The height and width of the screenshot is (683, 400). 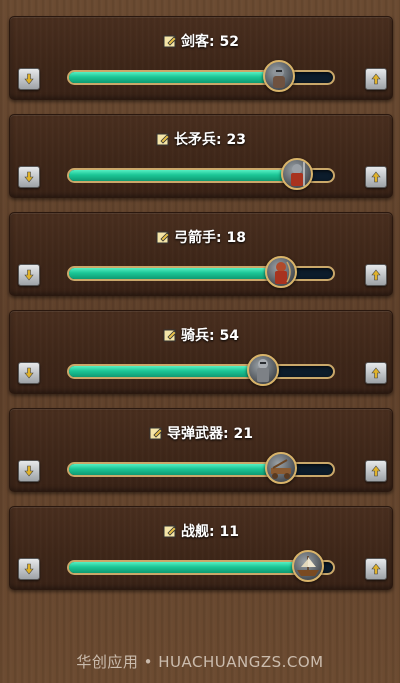 I want to click on unit-panel-siege: 导弹武器: 21, so click(x=201, y=450).